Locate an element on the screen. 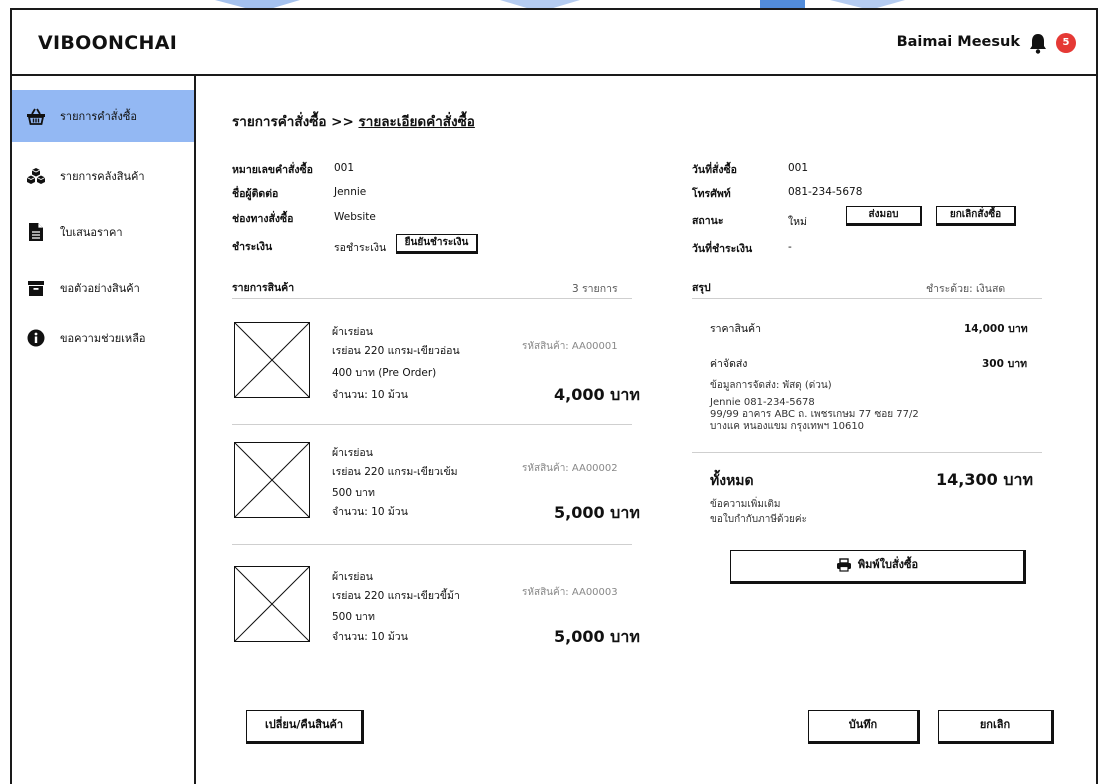 Image resolution: width=1108 pixels, height=784 pixels. sidebar-item-quotation: ใบเสนอราคา is located at coordinates (103, 232).